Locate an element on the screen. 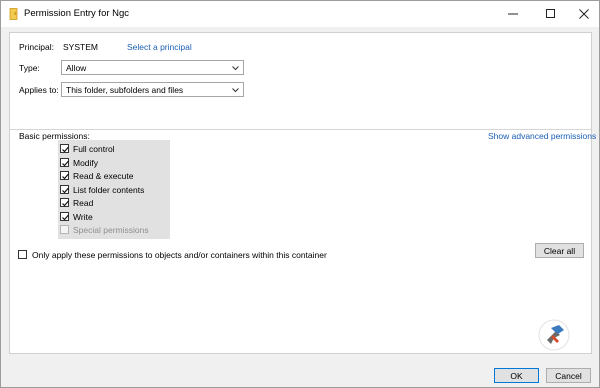 The width and height of the screenshot is (600, 388). hammer-logo-icon is located at coordinates (554, 335).